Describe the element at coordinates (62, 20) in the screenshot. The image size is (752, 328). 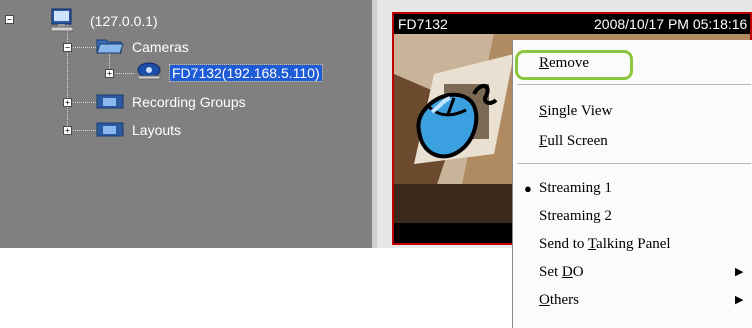
I see `computer-icon` at that location.